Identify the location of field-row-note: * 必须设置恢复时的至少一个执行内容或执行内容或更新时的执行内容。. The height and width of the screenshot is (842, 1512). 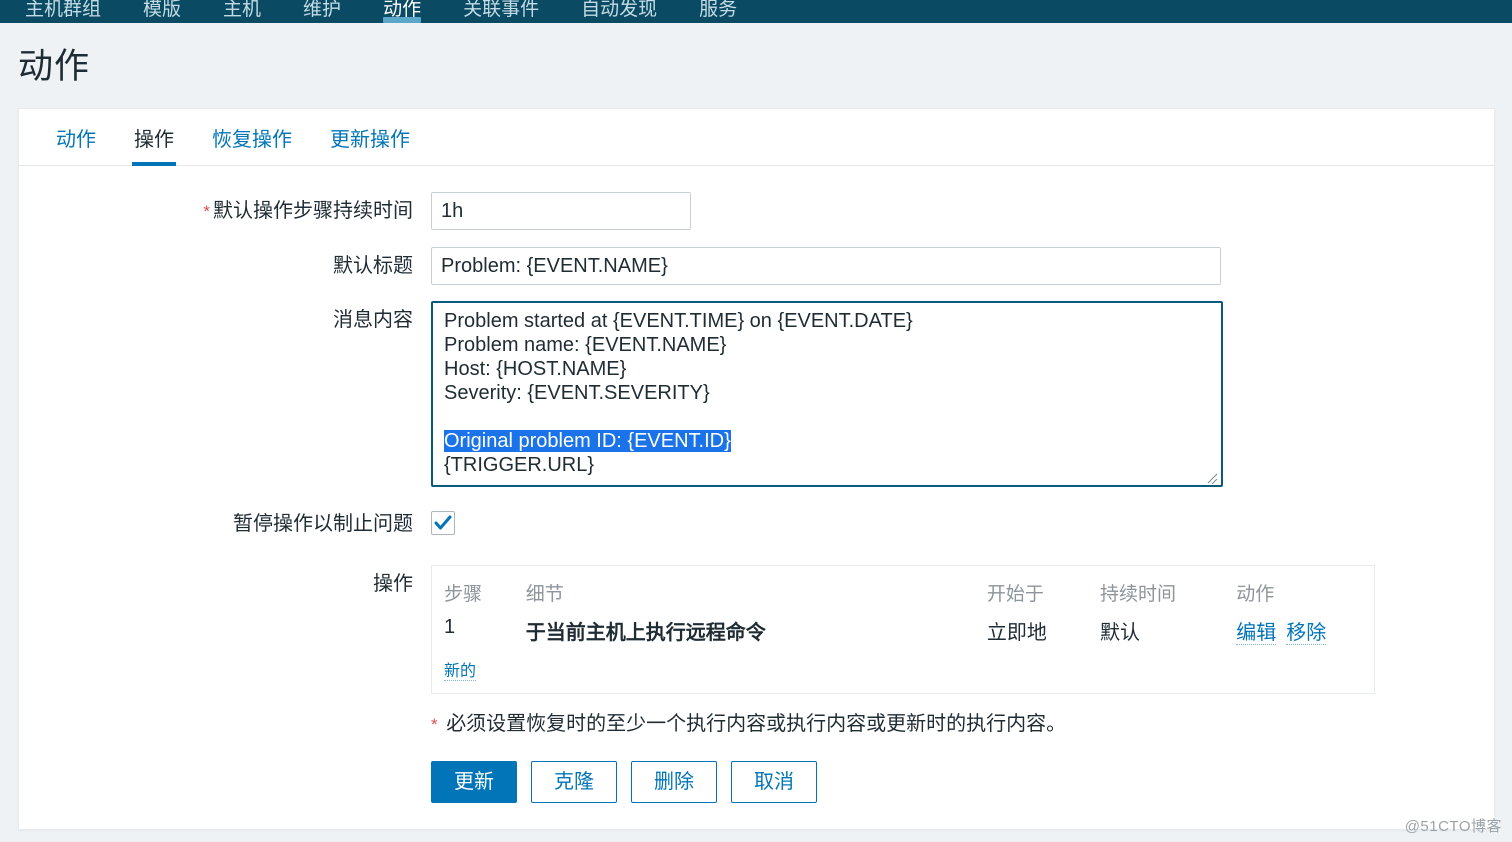
(756, 724).